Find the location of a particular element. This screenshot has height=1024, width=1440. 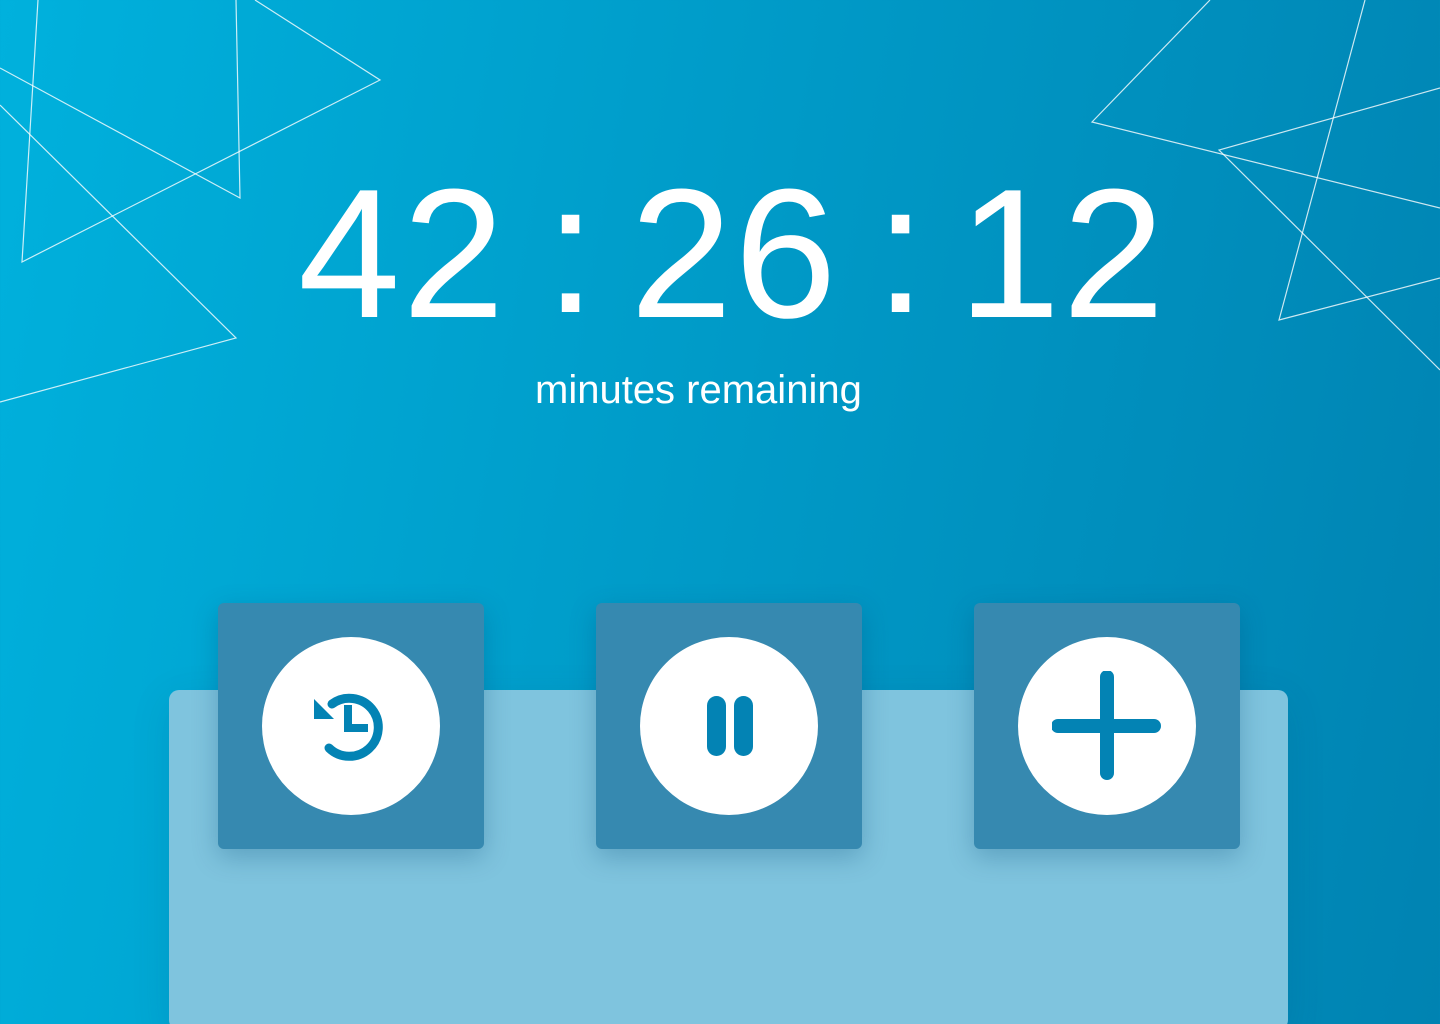

add-time-button is located at coordinates (1107, 726).